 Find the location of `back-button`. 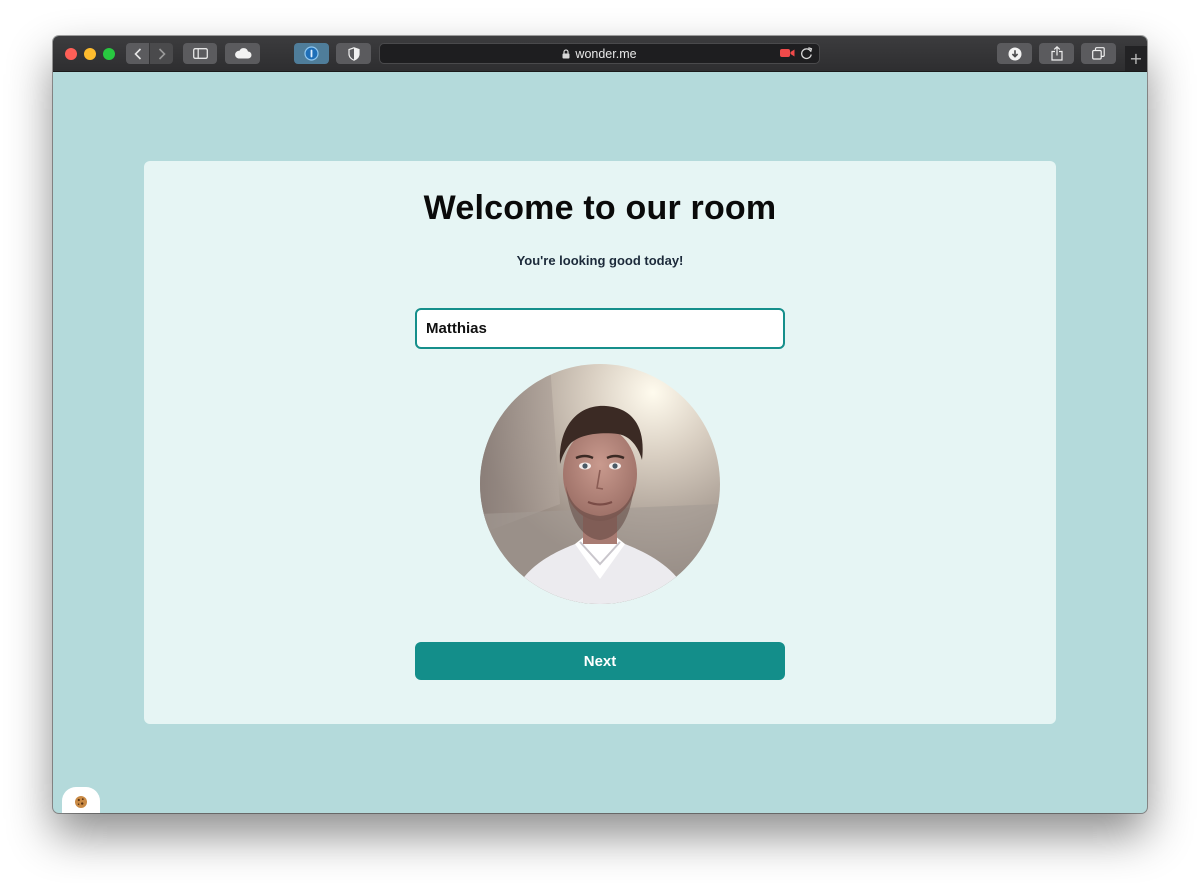

back-button is located at coordinates (137, 53).